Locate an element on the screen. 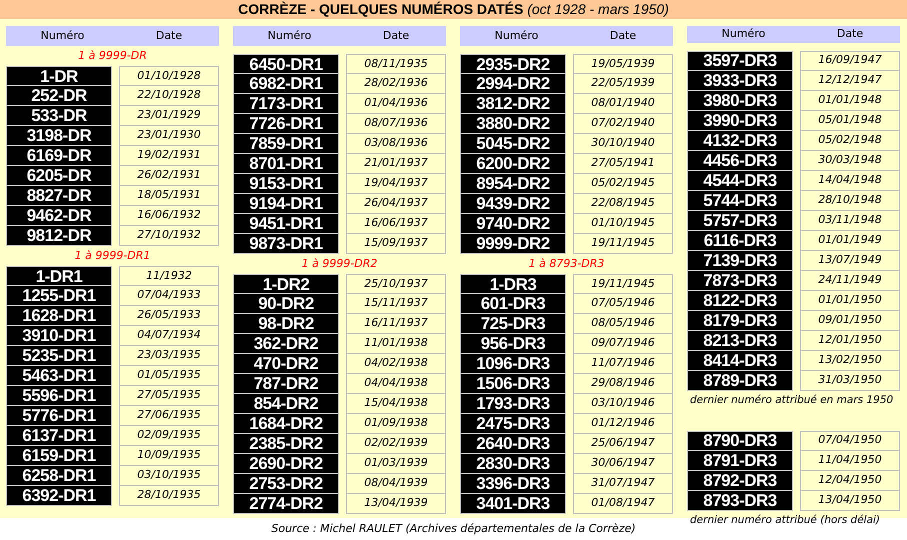 This screenshot has width=907, height=540. date-cell: 08/05/1946 is located at coordinates (623, 324).